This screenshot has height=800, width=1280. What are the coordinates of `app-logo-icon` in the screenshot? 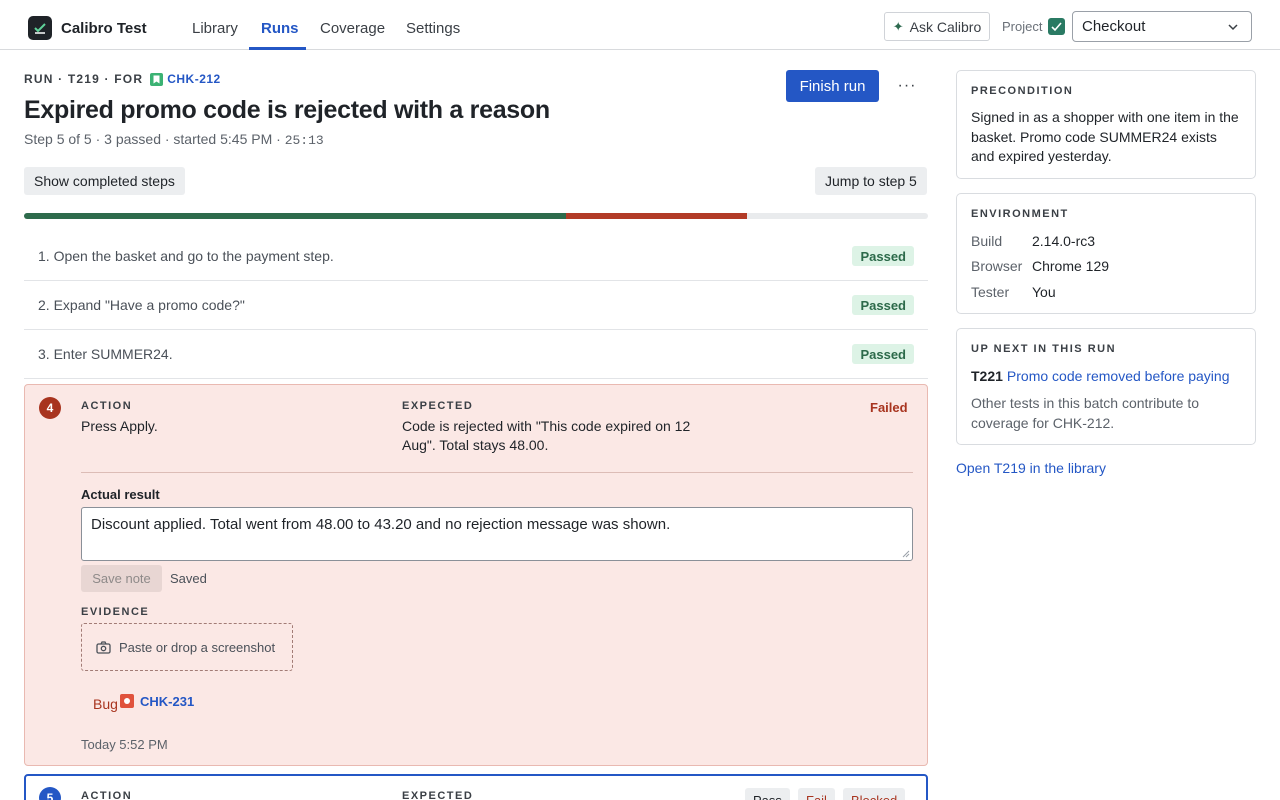 It's located at (40, 28).